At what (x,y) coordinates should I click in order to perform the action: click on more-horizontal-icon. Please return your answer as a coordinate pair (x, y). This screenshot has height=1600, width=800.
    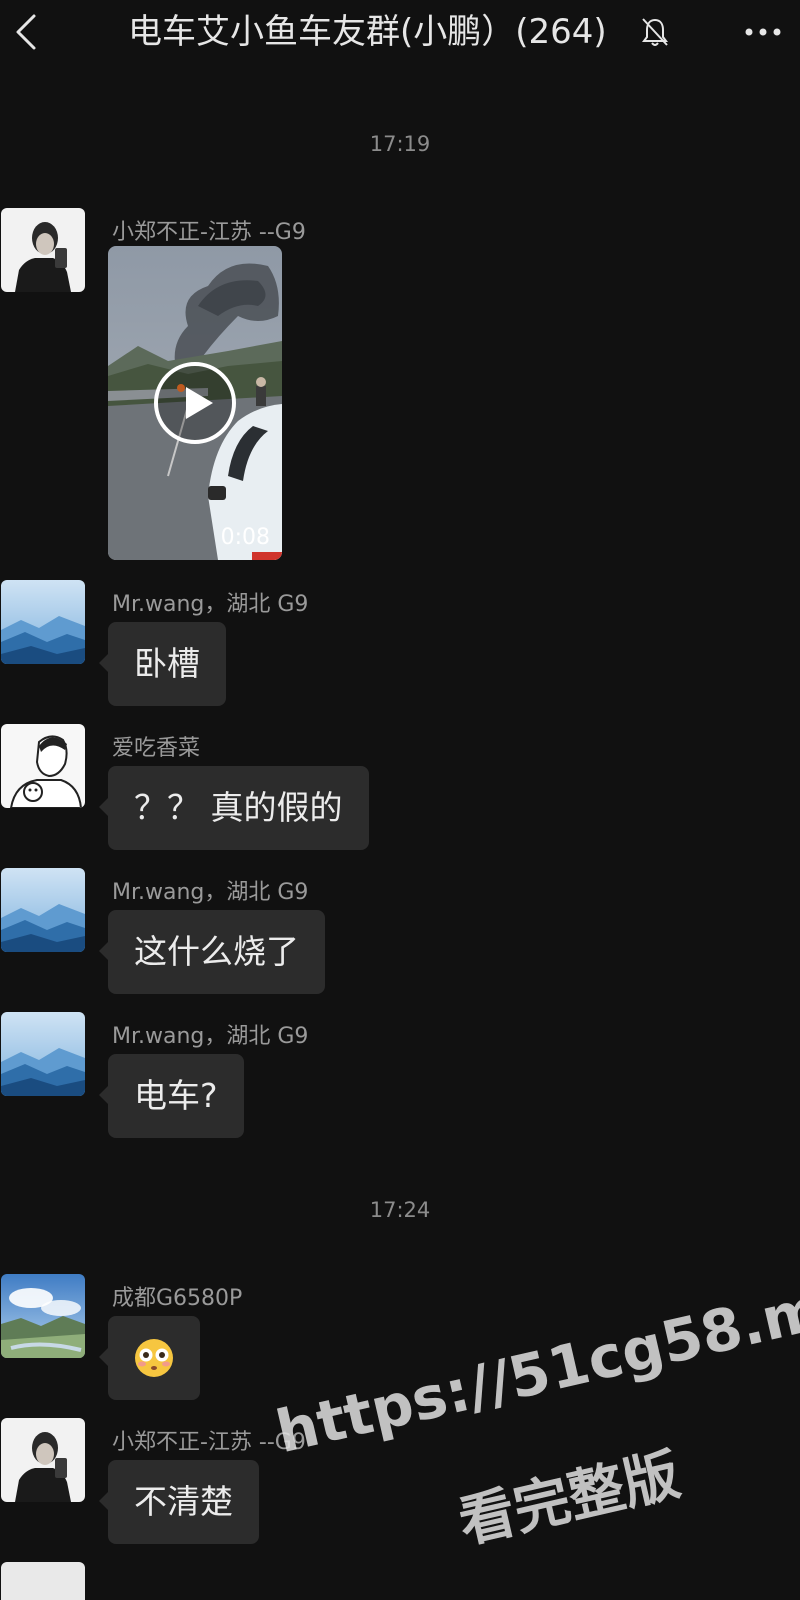
    Looking at the image, I should click on (763, 32).